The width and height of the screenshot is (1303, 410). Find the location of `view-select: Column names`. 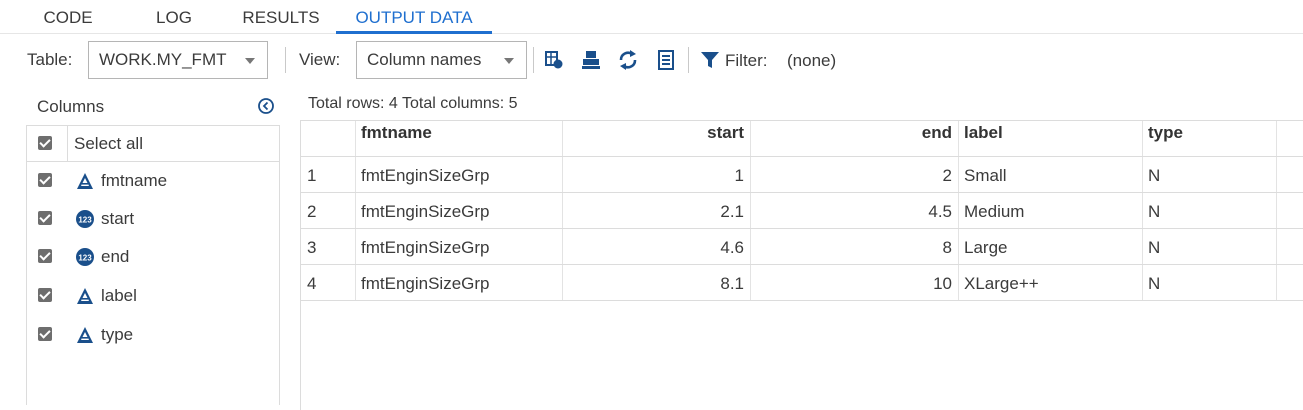

view-select: Column names is located at coordinates (441, 60).